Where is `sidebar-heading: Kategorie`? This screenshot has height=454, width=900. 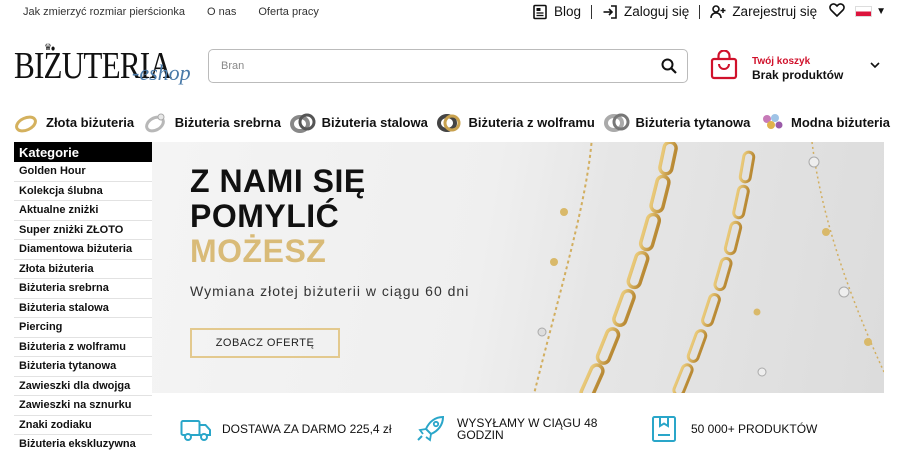
sidebar-heading: Kategorie is located at coordinates (83, 152).